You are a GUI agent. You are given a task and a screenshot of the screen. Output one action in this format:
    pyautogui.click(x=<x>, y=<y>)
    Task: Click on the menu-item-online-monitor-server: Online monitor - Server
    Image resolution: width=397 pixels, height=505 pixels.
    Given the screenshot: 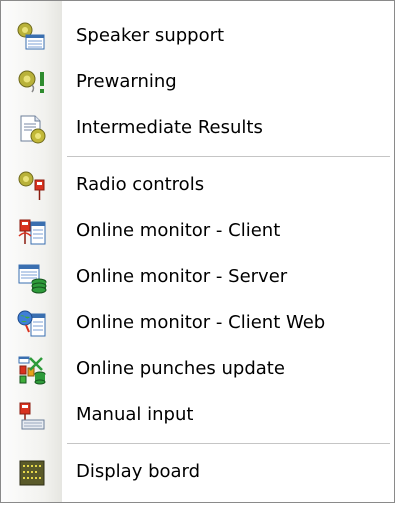 What is the action you would take?
    pyautogui.click(x=197, y=277)
    